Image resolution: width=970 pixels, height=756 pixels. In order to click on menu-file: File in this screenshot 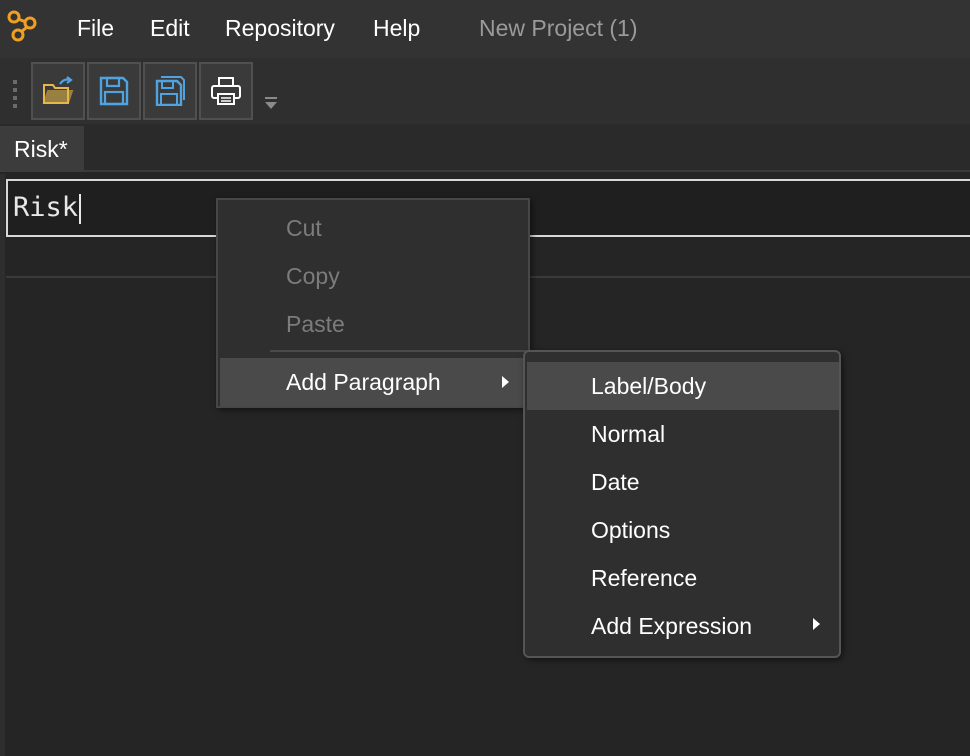, I will do `click(95, 28)`.